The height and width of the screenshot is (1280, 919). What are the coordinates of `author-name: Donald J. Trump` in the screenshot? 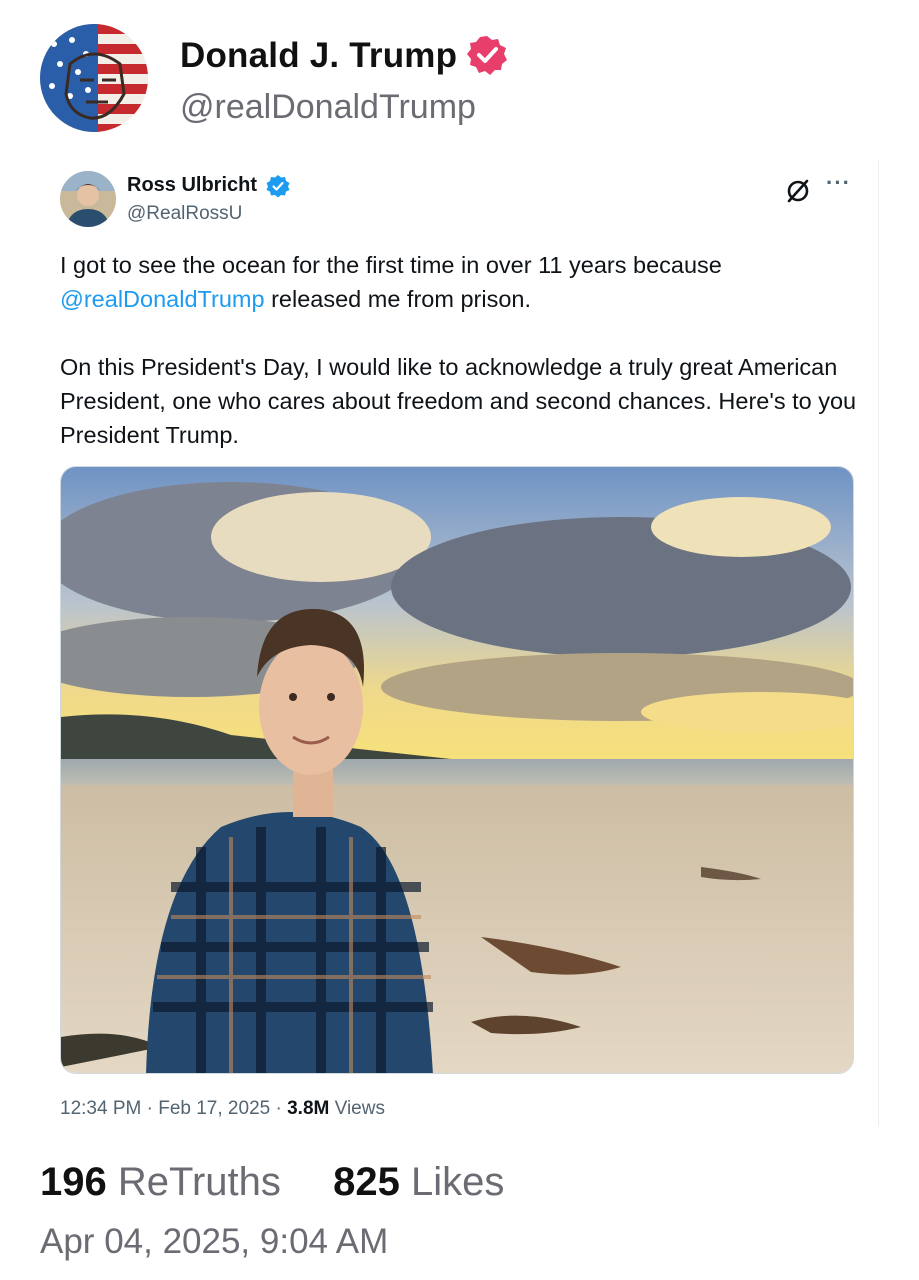 It's located at (318, 56).